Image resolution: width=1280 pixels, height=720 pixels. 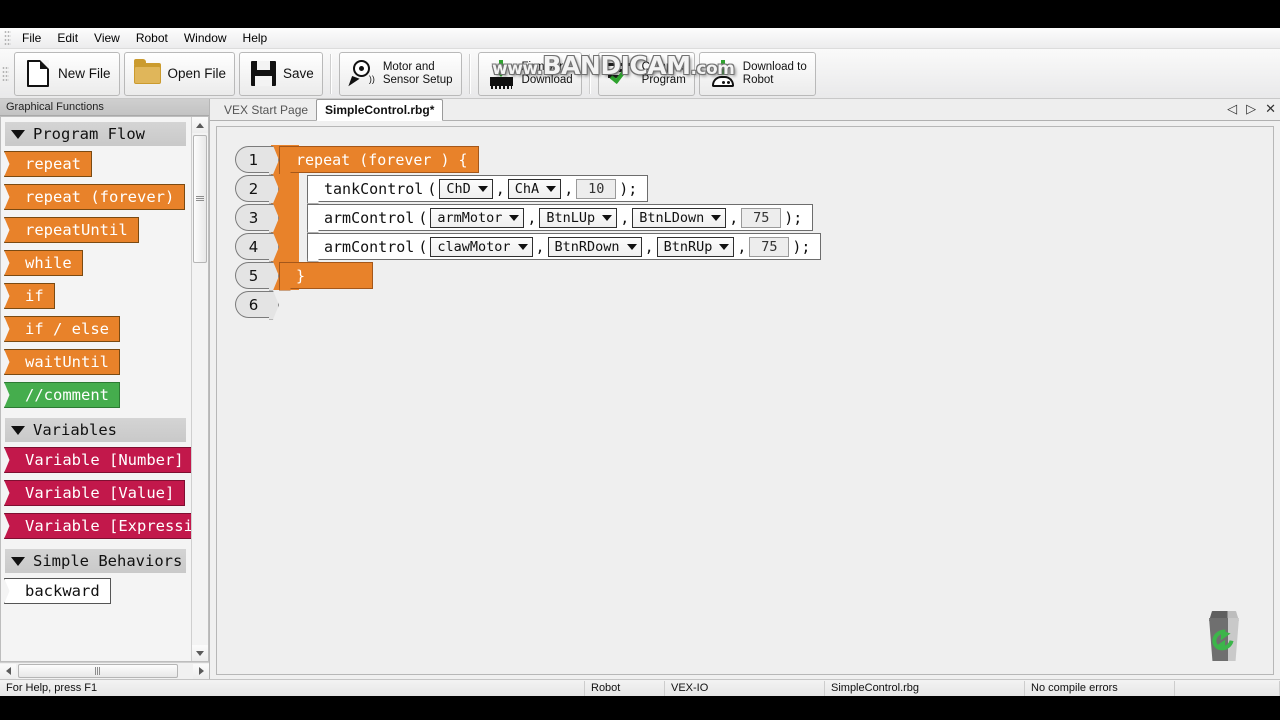 I want to click on menu-item-edit: Edit, so click(x=67, y=38).